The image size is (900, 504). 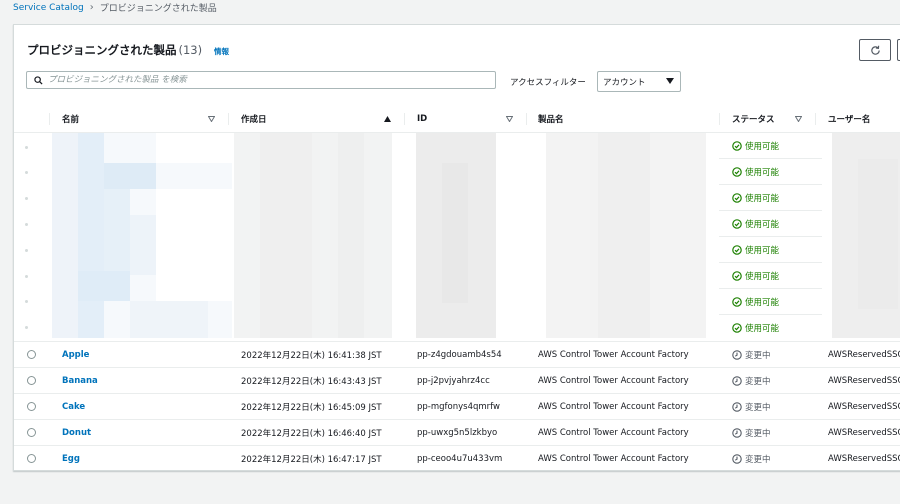 I want to click on breadcrumb-service-catalog-link: Service Catalog, so click(x=48, y=8).